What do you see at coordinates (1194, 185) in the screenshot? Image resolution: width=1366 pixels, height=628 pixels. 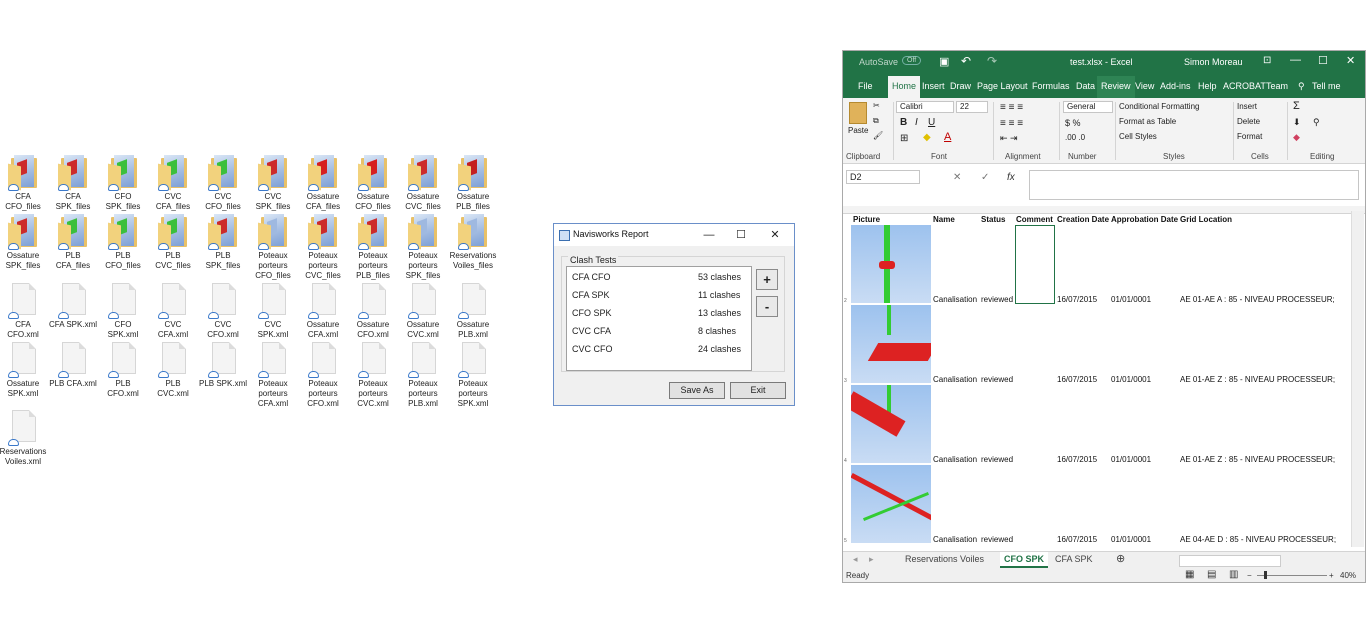 I see `formula-input` at bounding box center [1194, 185].